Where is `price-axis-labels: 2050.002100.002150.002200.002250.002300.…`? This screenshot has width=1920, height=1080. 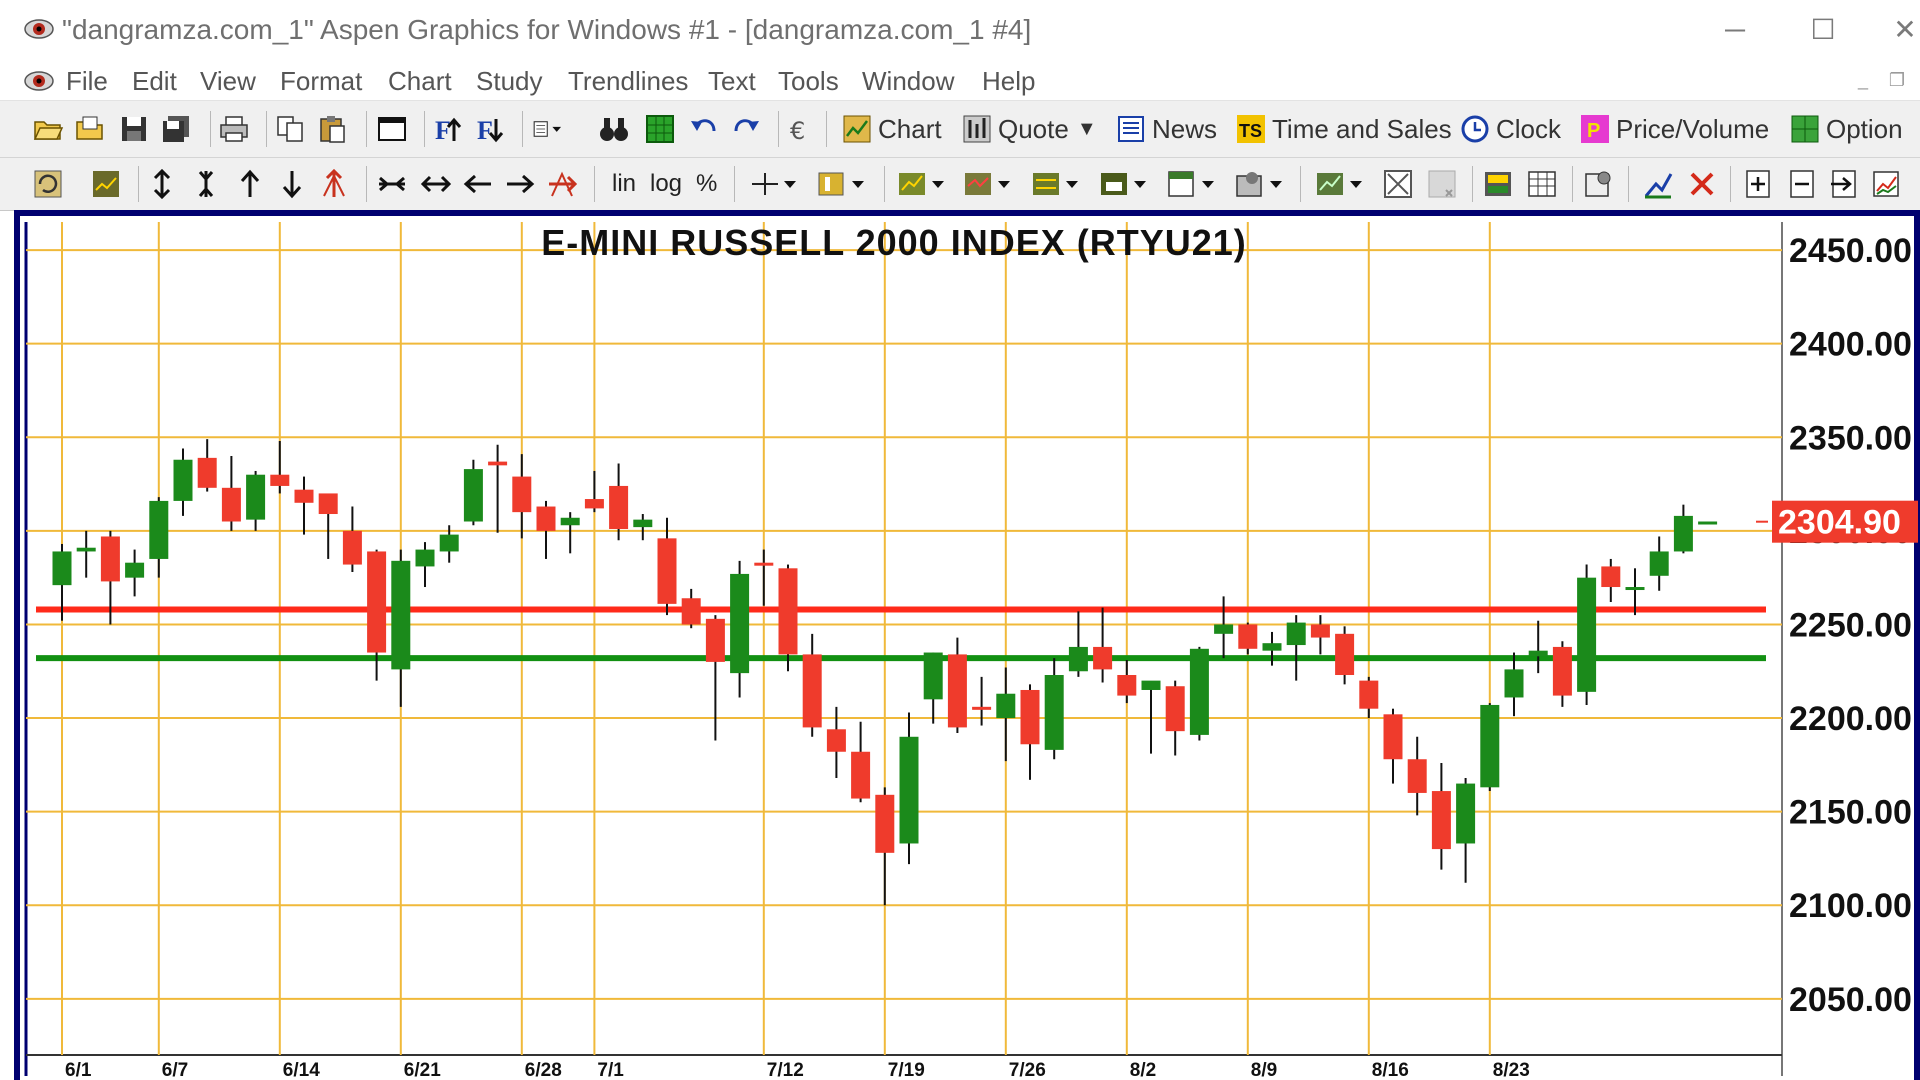 price-axis-labels: 2050.002100.002150.002200.002250.002300.… is located at coordinates (1850, 625).